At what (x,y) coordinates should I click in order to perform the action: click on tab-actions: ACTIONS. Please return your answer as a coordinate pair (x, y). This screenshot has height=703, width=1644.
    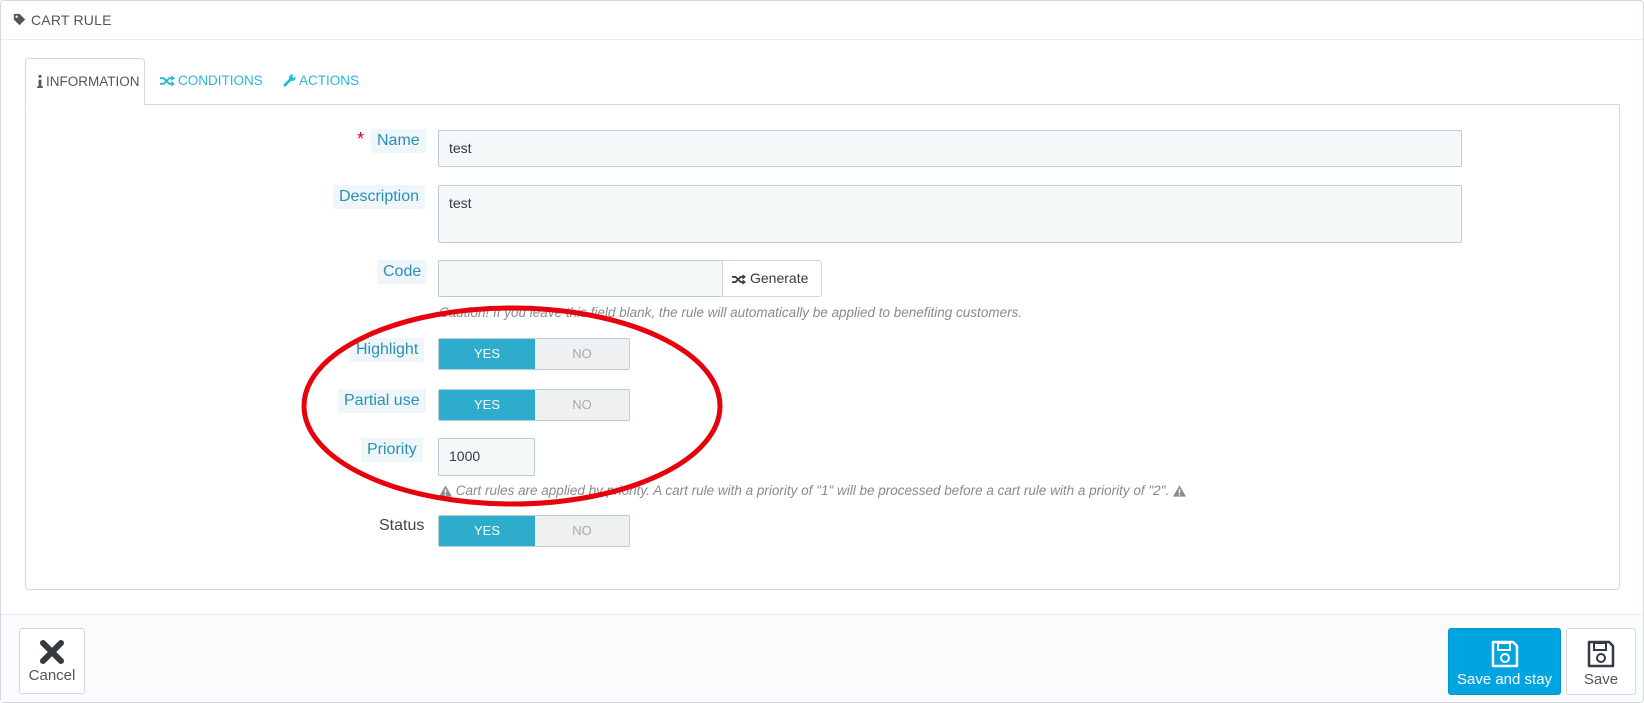
    Looking at the image, I should click on (321, 81).